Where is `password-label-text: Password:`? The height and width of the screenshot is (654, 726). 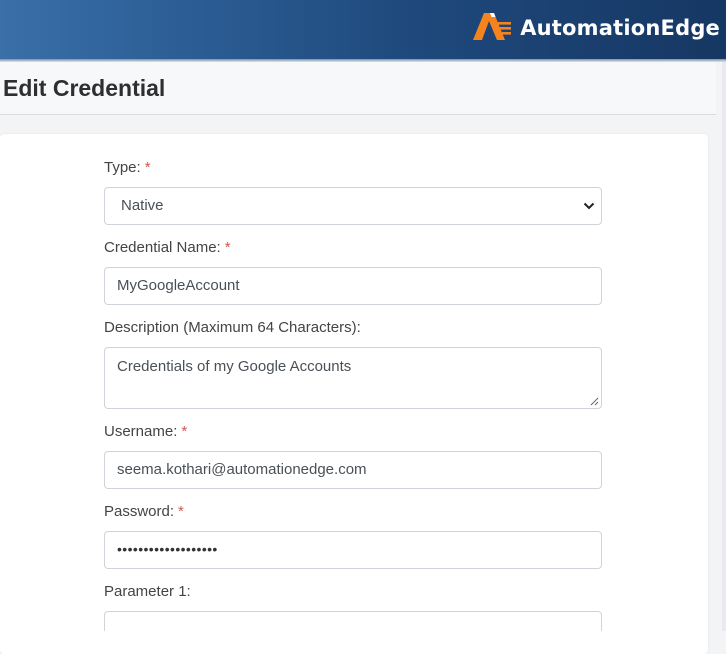 password-label-text: Password: is located at coordinates (139, 511).